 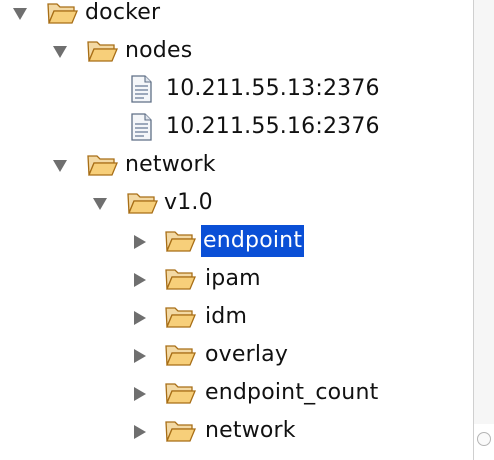 I want to click on tree-node-label: ipam, so click(x=233, y=278).